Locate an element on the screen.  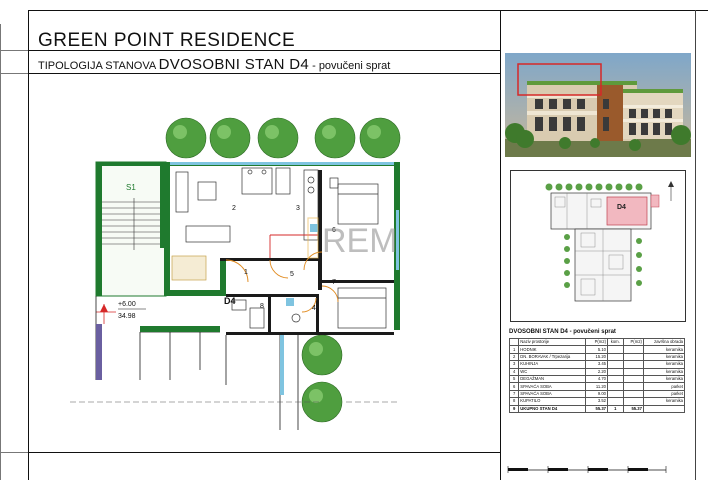
terrace-glass is located at coordinates (282, 365).